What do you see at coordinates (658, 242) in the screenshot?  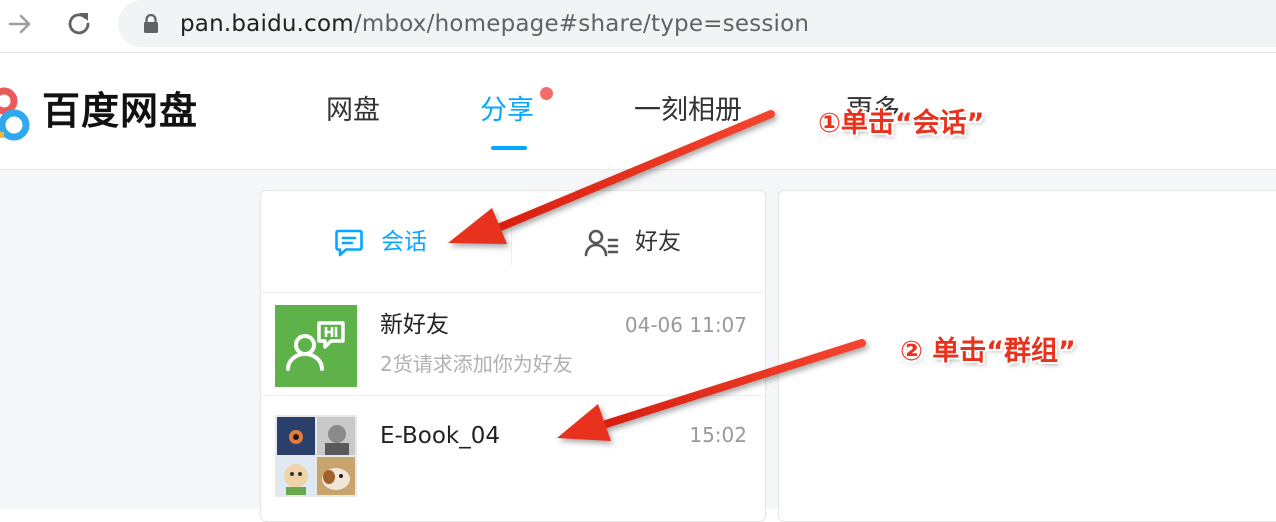 I see `tab-friends-label: 好友` at bounding box center [658, 242].